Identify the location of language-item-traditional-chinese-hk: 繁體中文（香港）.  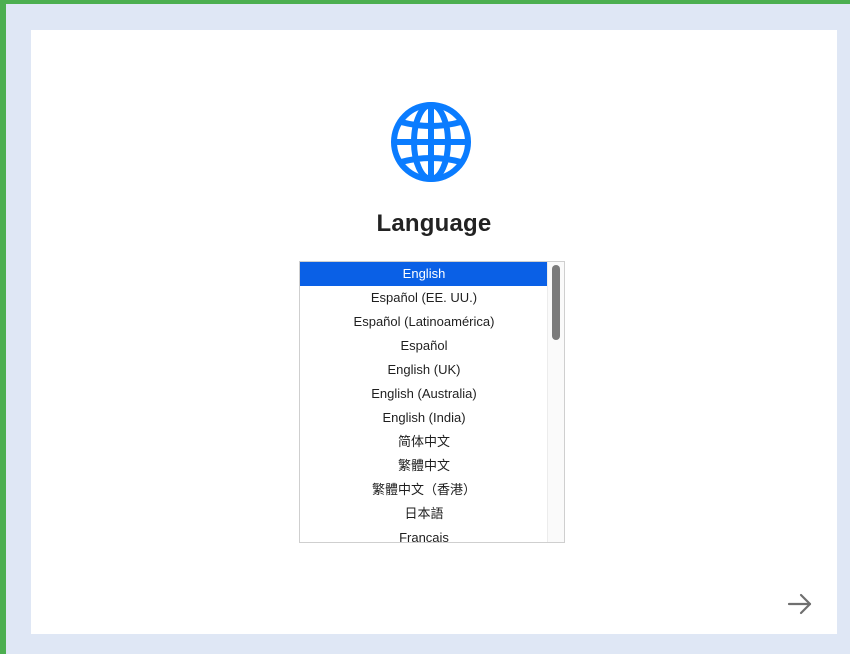
(424, 490).